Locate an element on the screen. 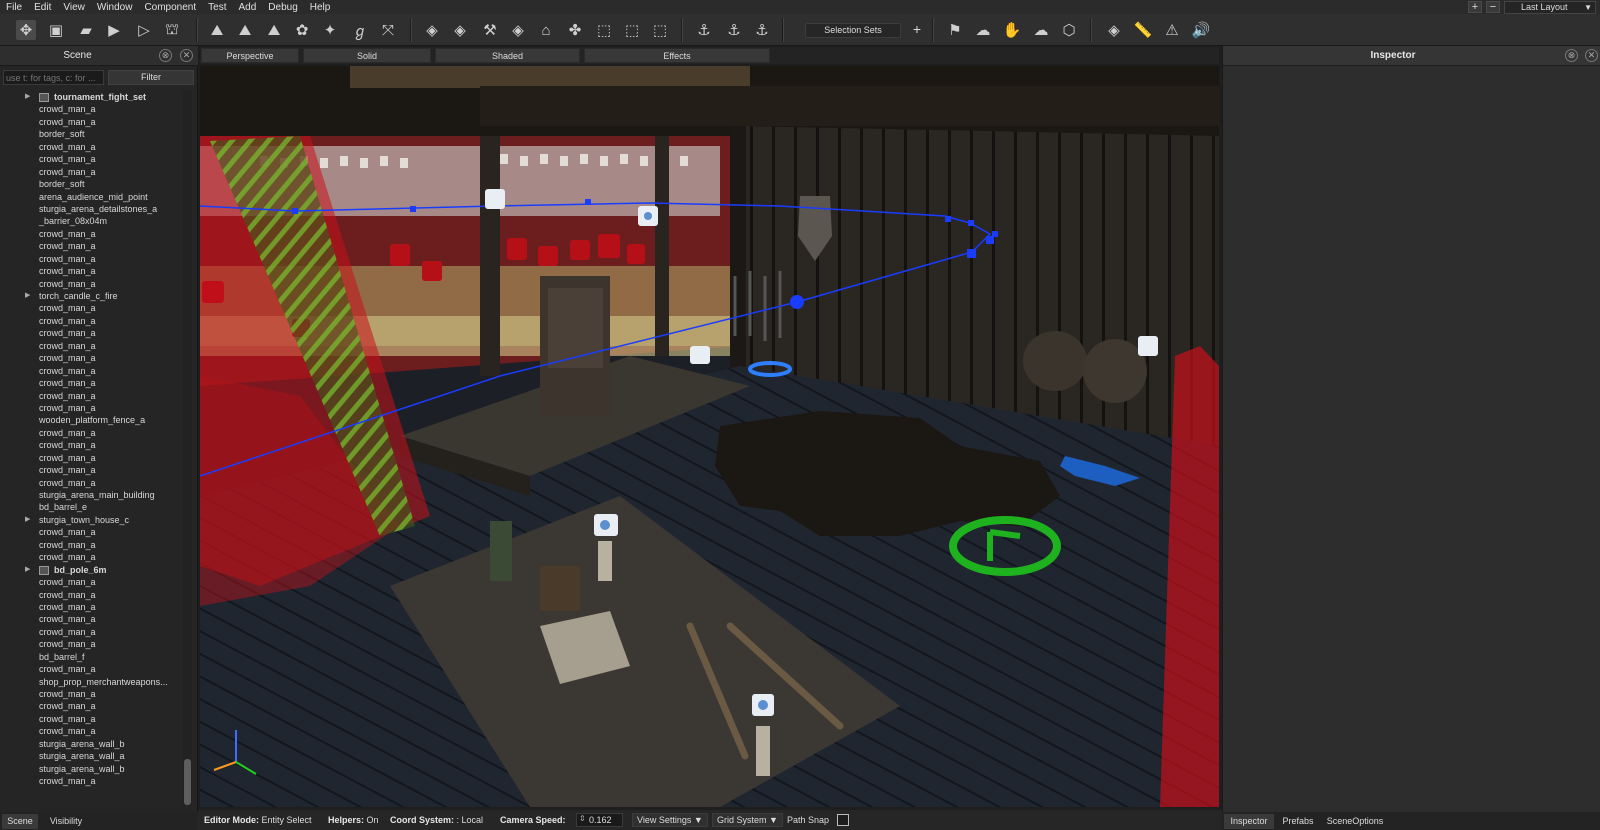 This screenshot has width=1600, height=830. tab-inspector: Inspector is located at coordinates (1249, 821).